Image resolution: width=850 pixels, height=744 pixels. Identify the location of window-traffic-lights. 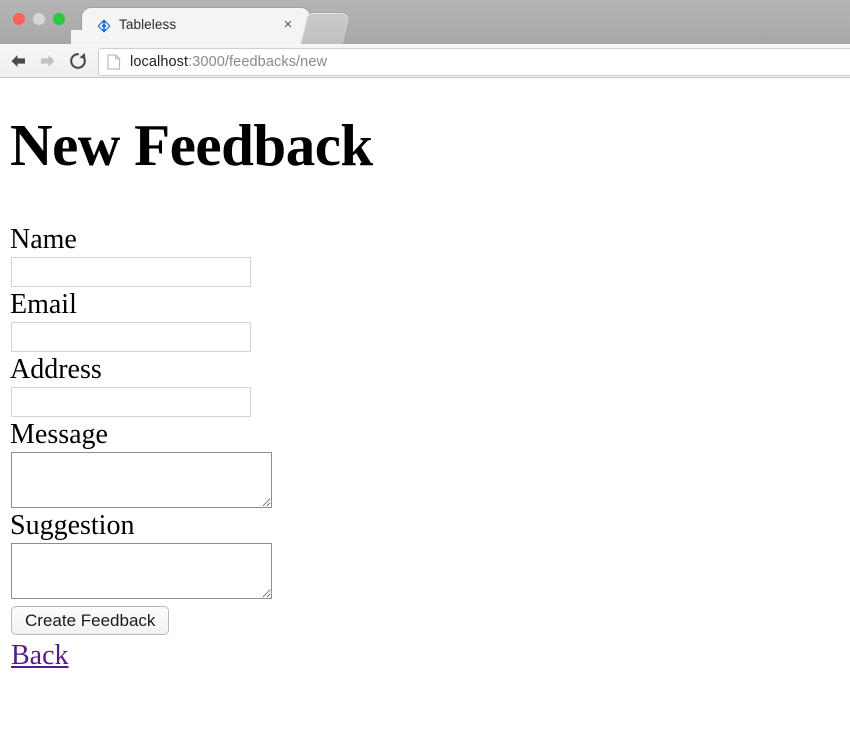
(39, 19).